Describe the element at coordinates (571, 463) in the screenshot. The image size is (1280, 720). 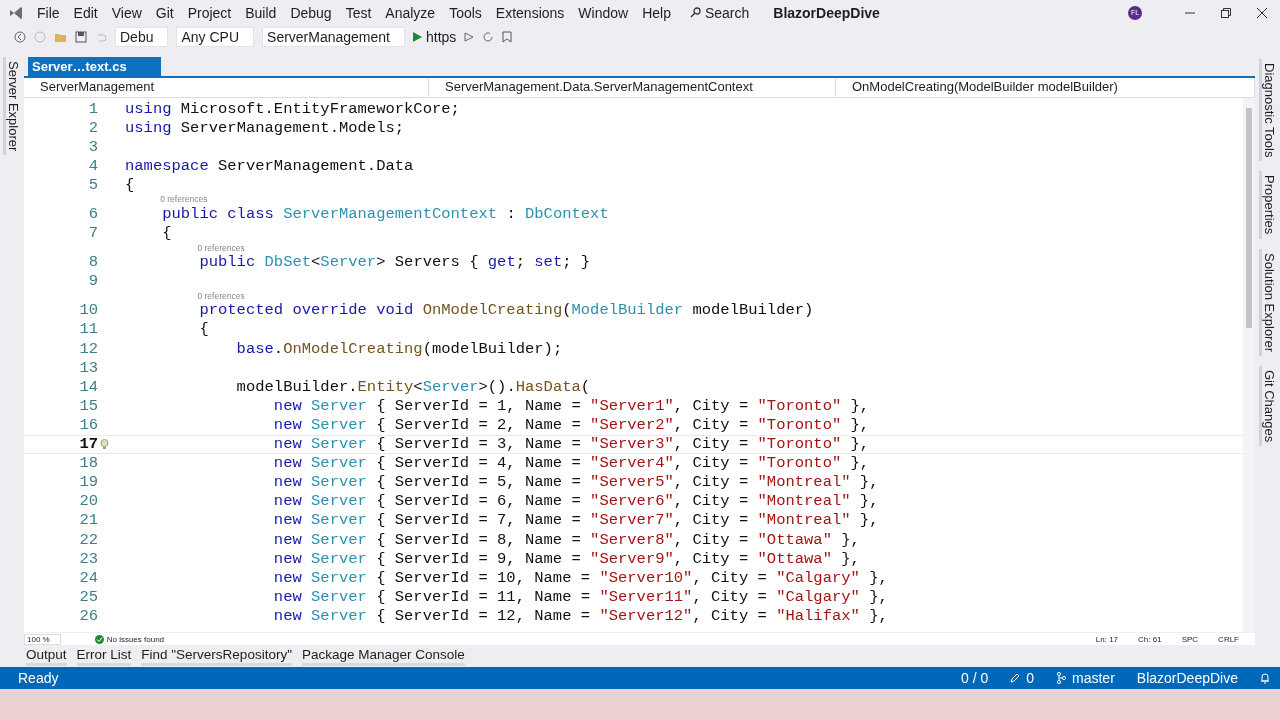
I see `code-line: new Server { ServerId = 4, Name = "Server4", City = "Toronto" },` at that location.